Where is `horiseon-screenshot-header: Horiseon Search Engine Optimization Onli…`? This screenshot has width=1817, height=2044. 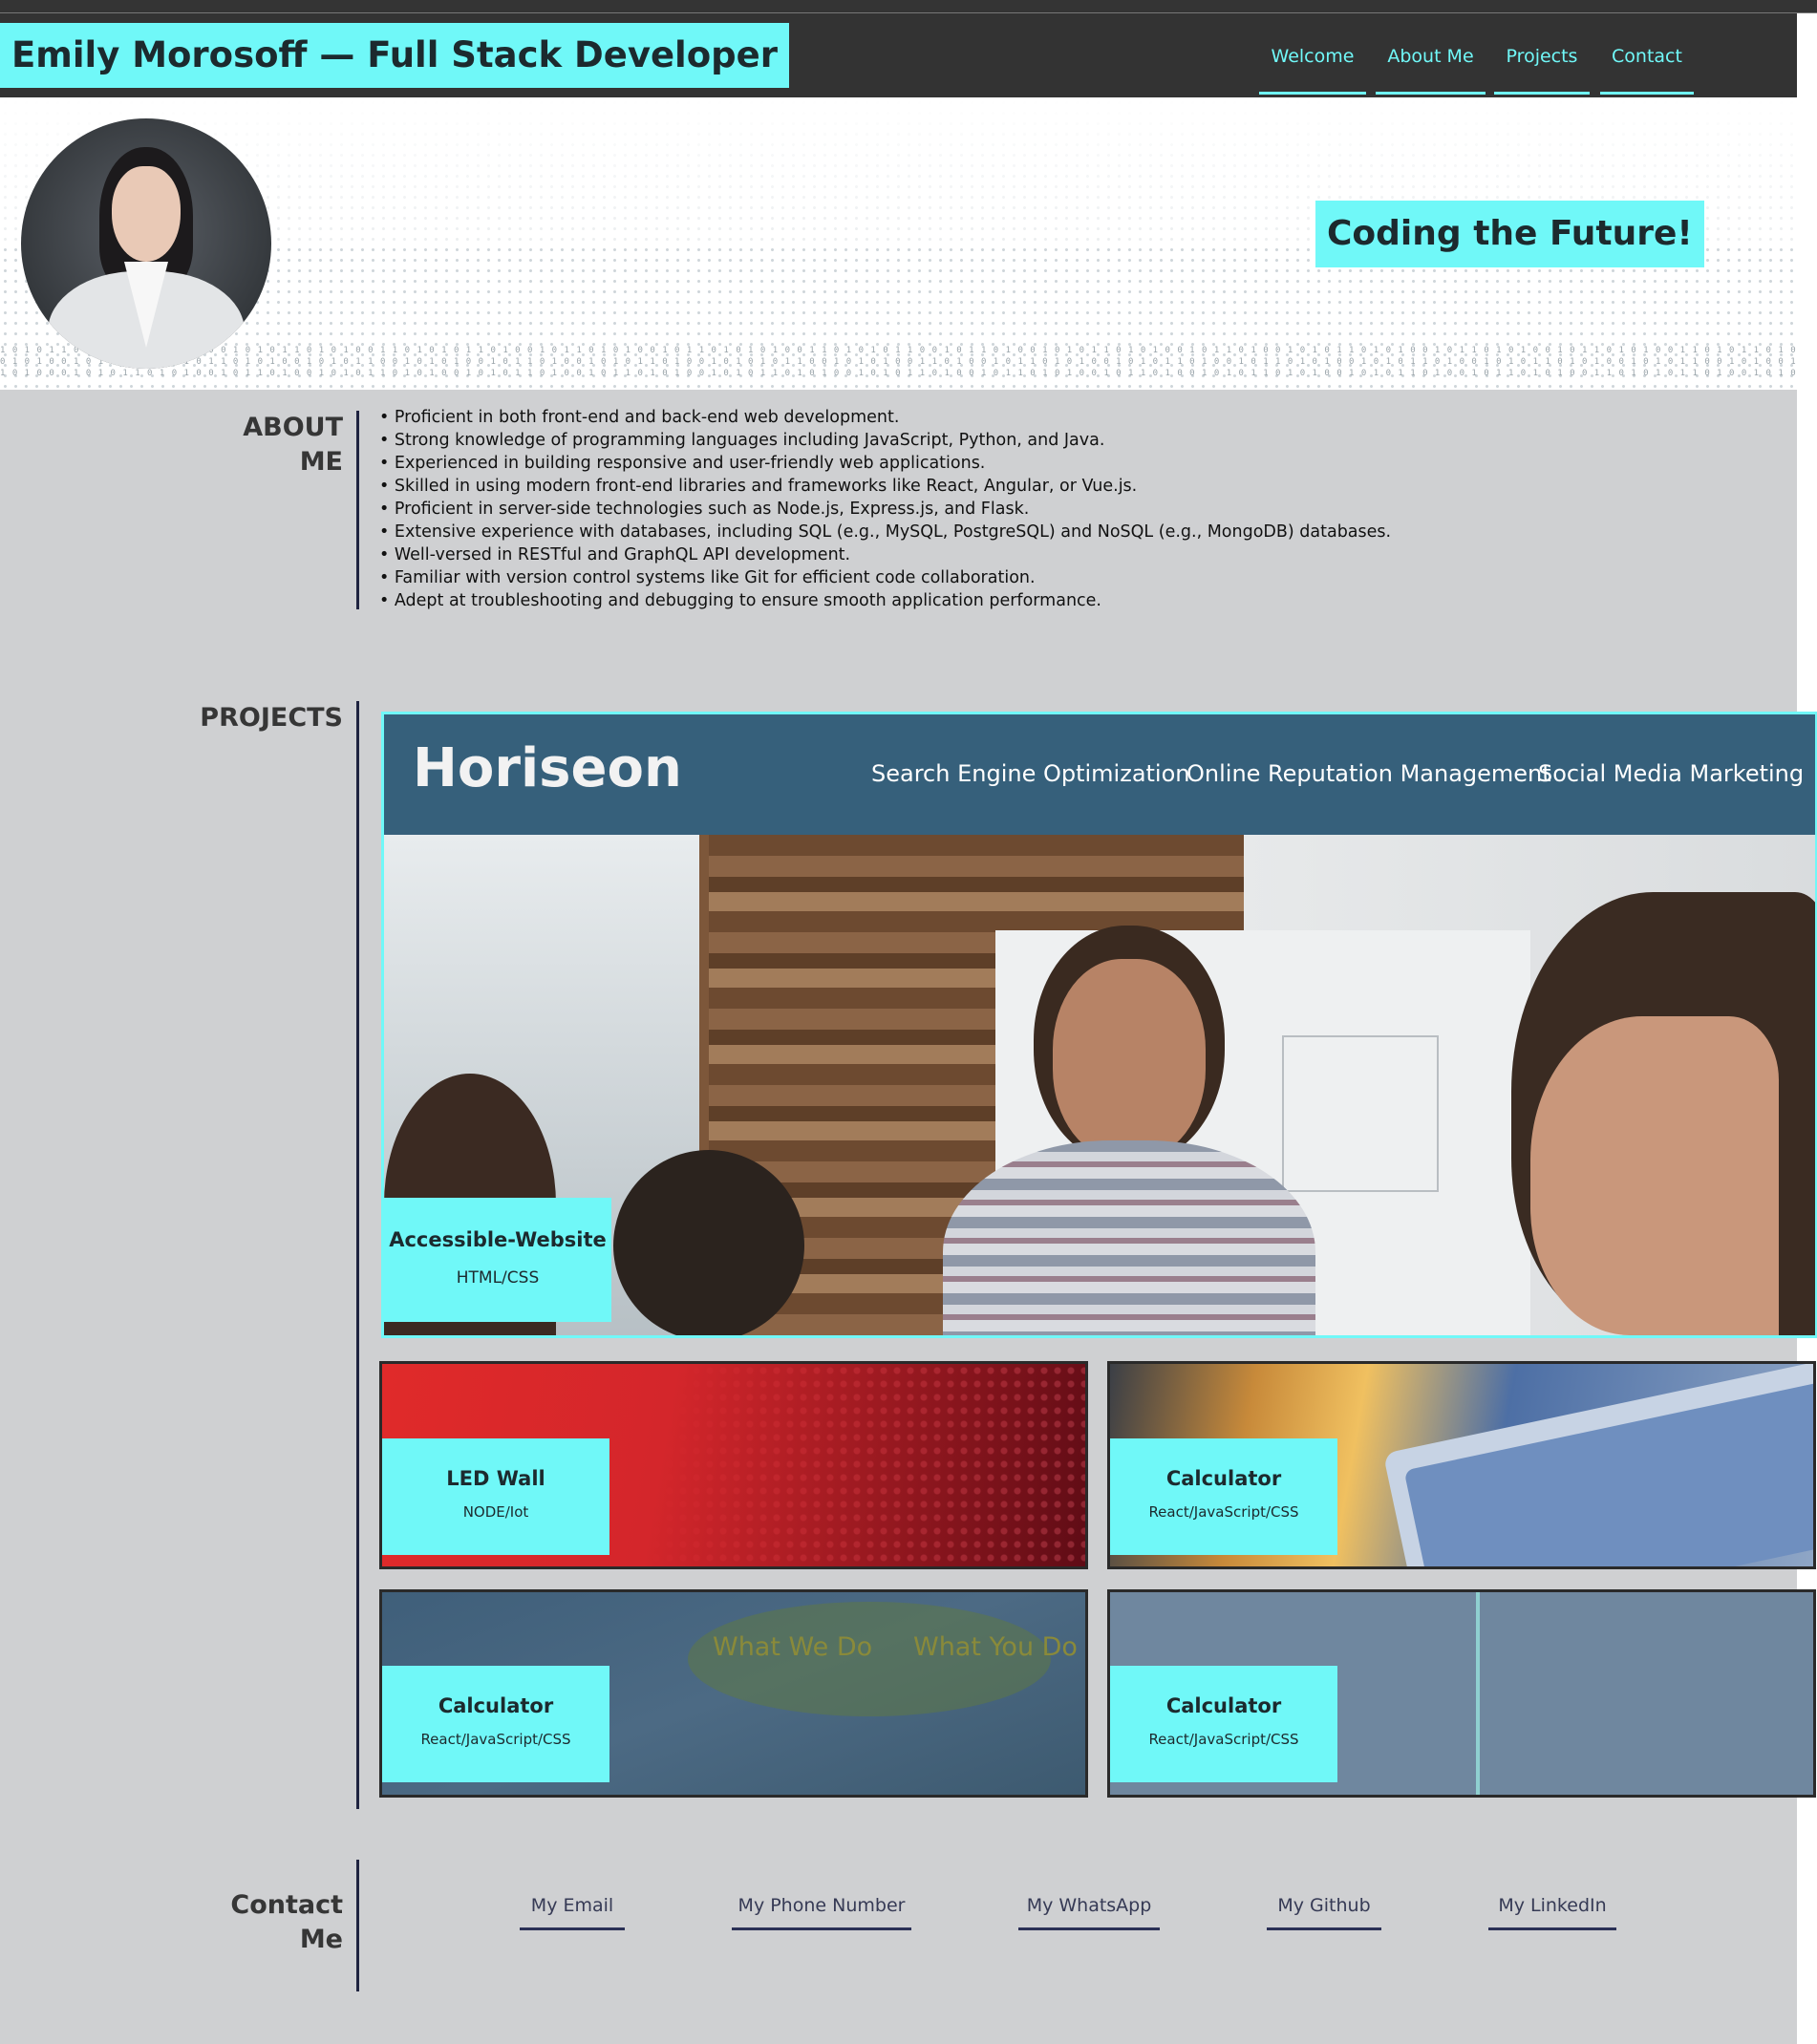 horiseon-screenshot-header: Horiseon Search Engine Optimization Onli… is located at coordinates (1099, 774).